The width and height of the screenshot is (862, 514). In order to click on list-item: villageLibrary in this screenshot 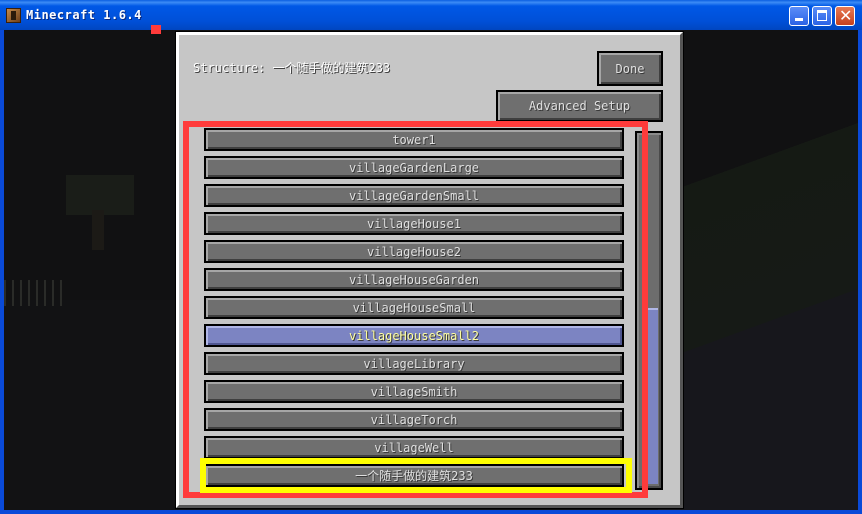, I will do `click(414, 363)`.